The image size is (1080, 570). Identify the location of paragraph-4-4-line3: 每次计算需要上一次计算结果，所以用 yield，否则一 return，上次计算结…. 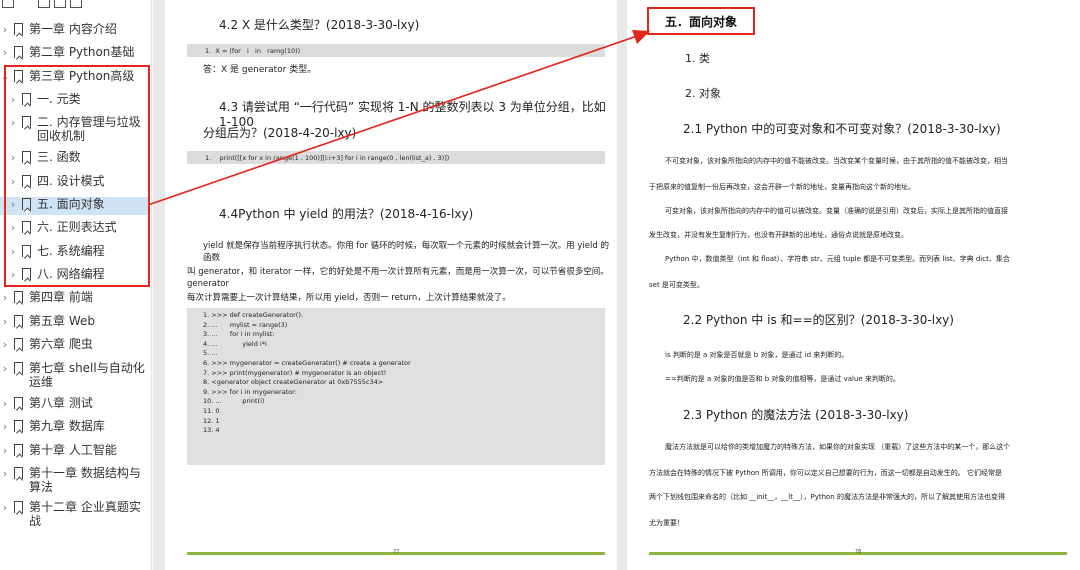
(349, 298).